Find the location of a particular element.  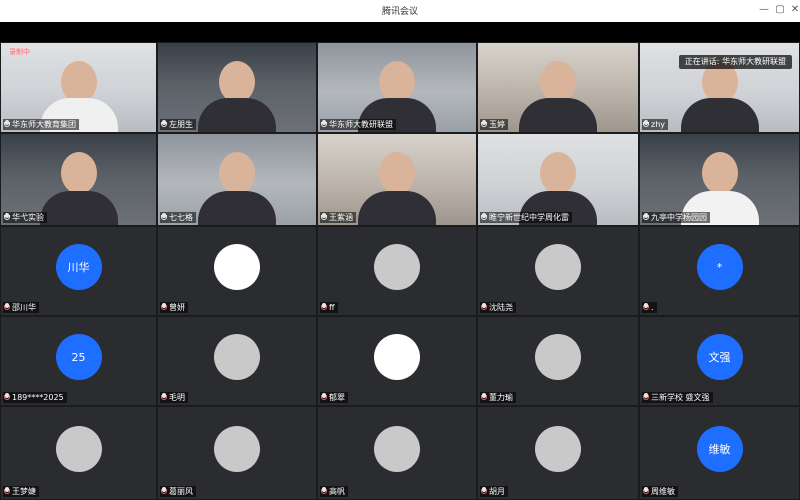

participant-tile: 七七格 is located at coordinates (237, 179).